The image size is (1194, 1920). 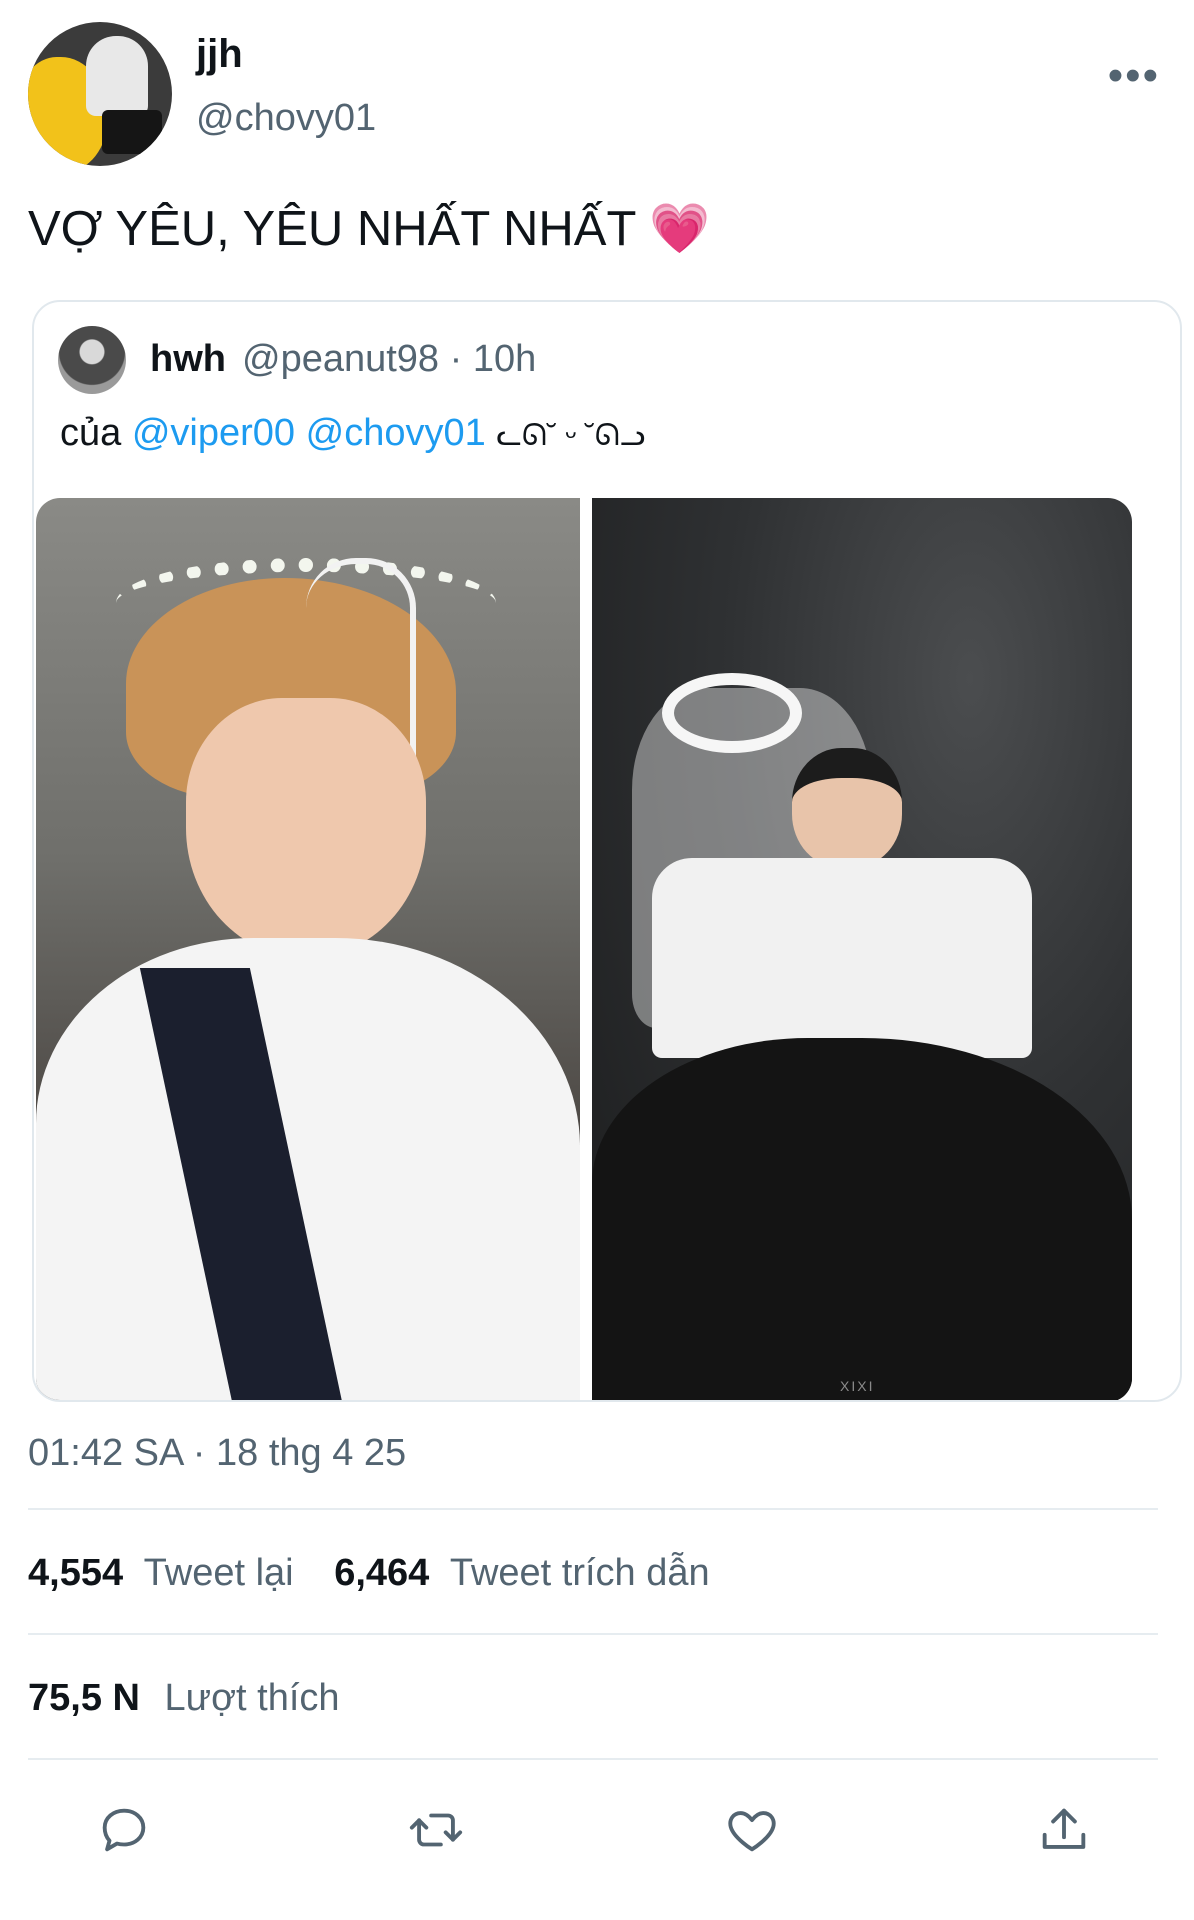 What do you see at coordinates (332, 229) in the screenshot?
I see `tweet-body: VỢ YÊU, YÊU NHẤT NHẤT` at bounding box center [332, 229].